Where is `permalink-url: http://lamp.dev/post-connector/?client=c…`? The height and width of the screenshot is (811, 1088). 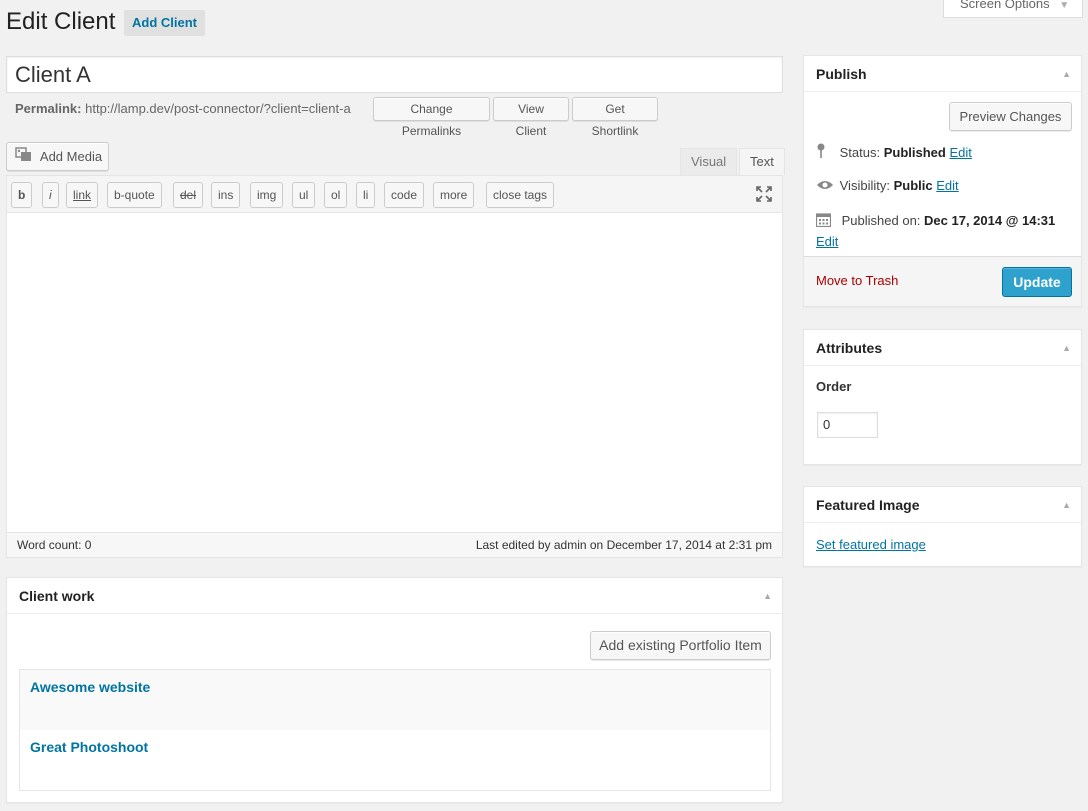 permalink-url: http://lamp.dev/post-connector/?client=c… is located at coordinates (218, 108).